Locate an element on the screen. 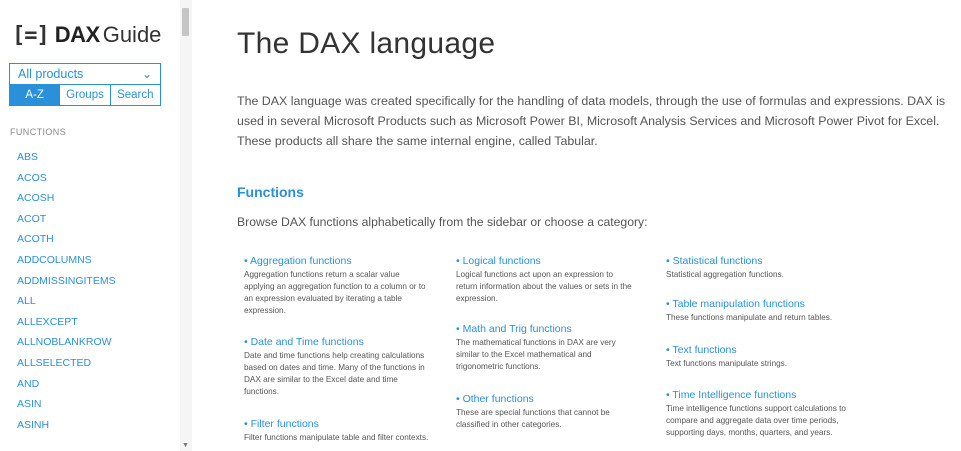 The height and width of the screenshot is (451, 961). function-link: ACOTH is located at coordinates (66, 242).